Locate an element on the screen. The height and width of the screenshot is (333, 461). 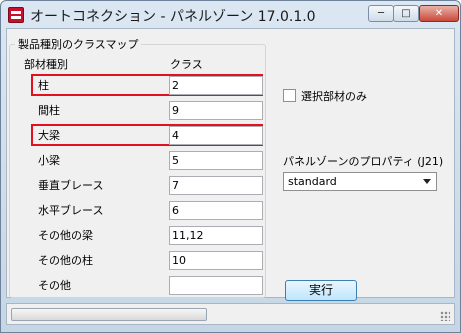
member-type-header: 部材種別 is located at coordinates (46, 64).